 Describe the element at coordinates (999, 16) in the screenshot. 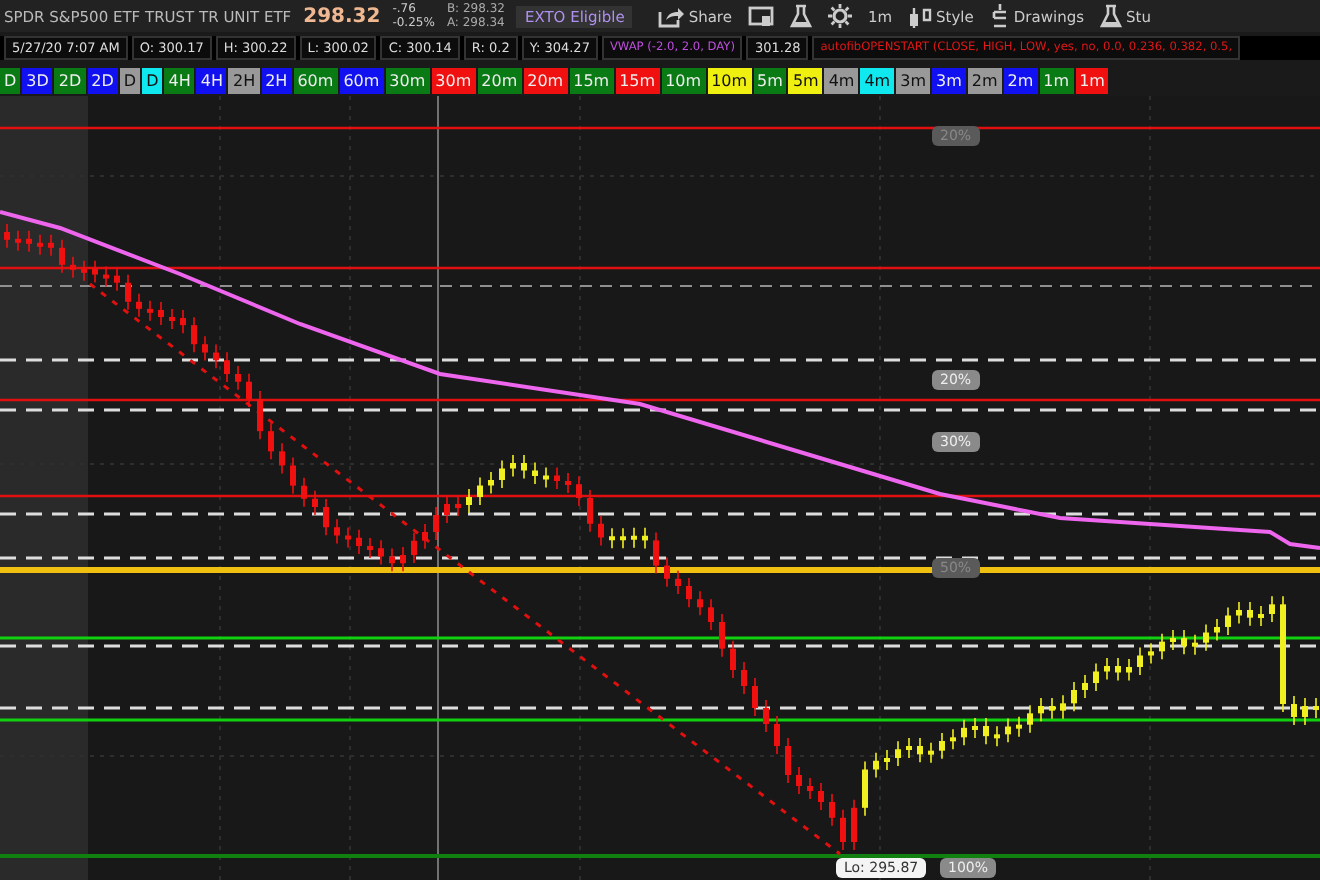

I see `dollar-icon` at that location.